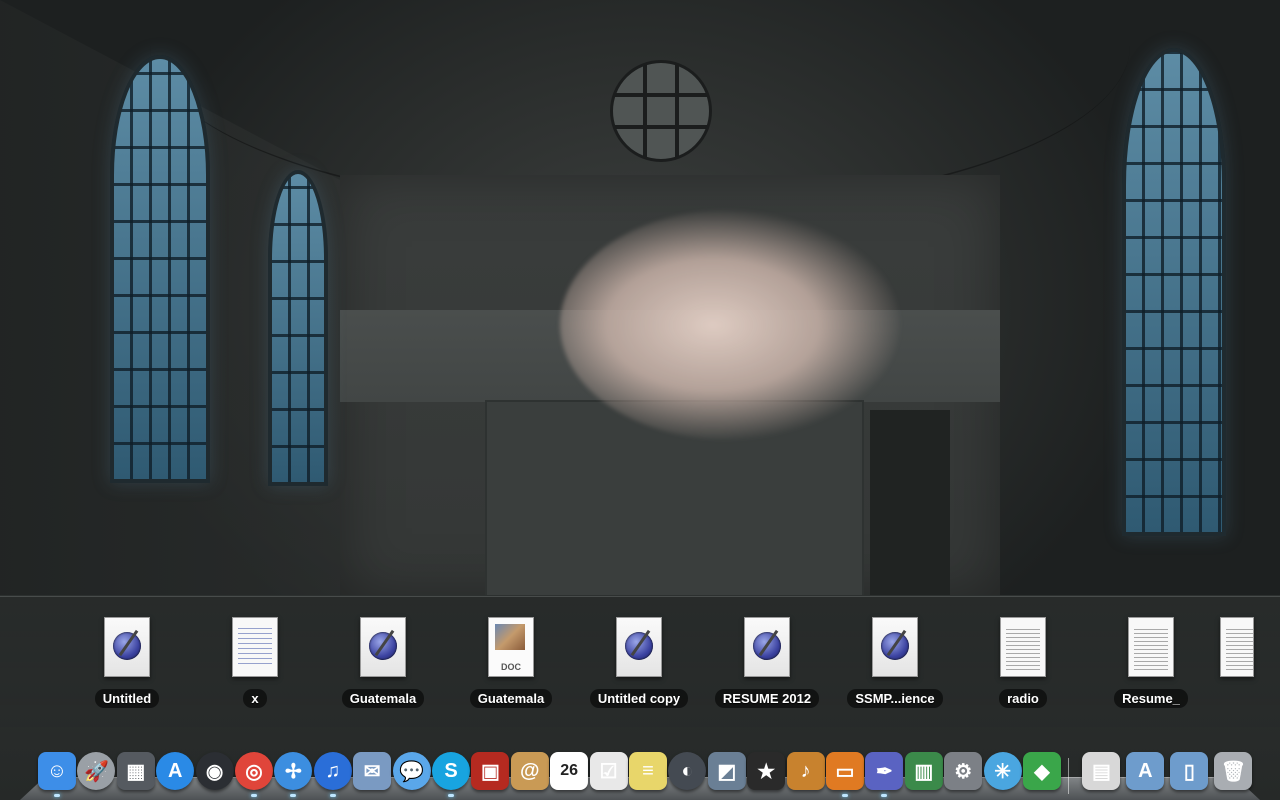 The width and height of the screenshot is (1280, 800). I want to click on photo-booth-icon: ▣, so click(490, 771).